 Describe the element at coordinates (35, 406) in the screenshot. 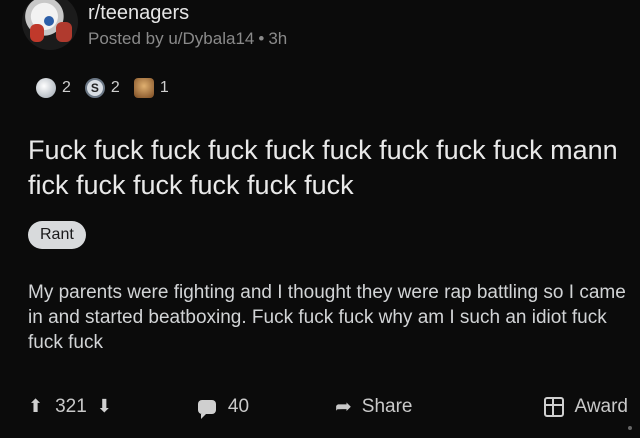

I see `upvote-icon: ⬆` at that location.